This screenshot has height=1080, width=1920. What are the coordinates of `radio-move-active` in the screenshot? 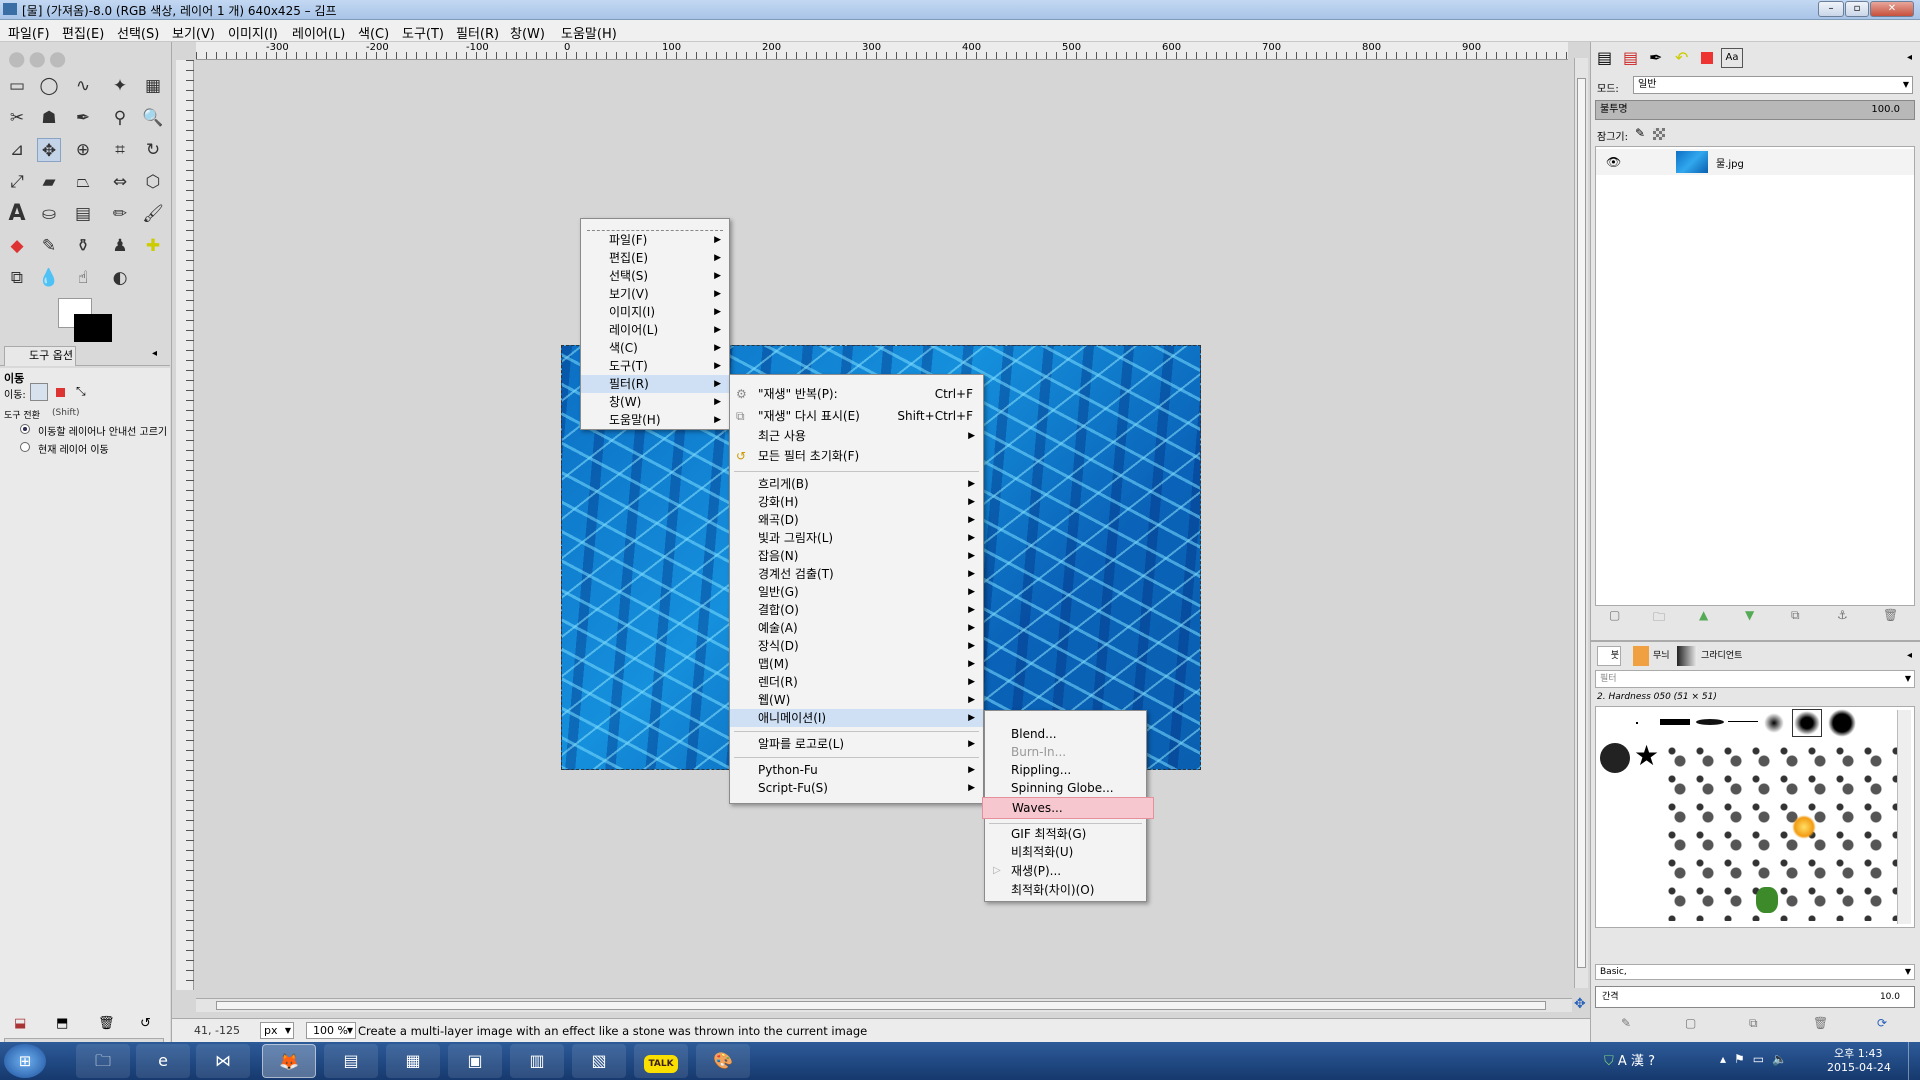 It's located at (25, 447).